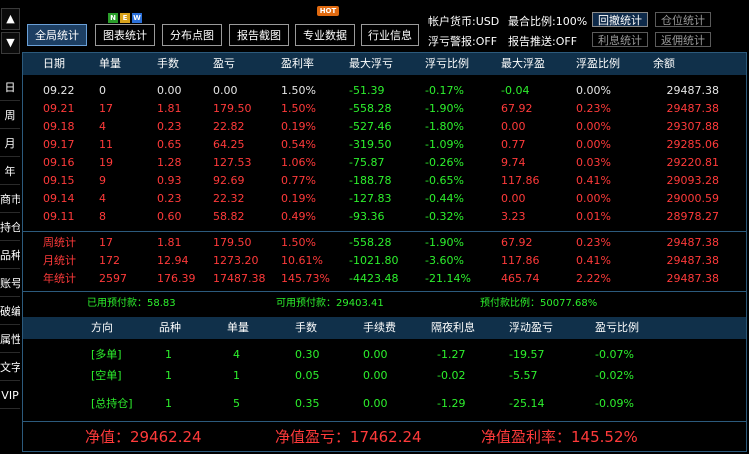 This screenshot has height=454, width=749. Describe the element at coordinates (513, 216) in the screenshot. I see `day-max-float-profit-cell: 3.23` at that location.